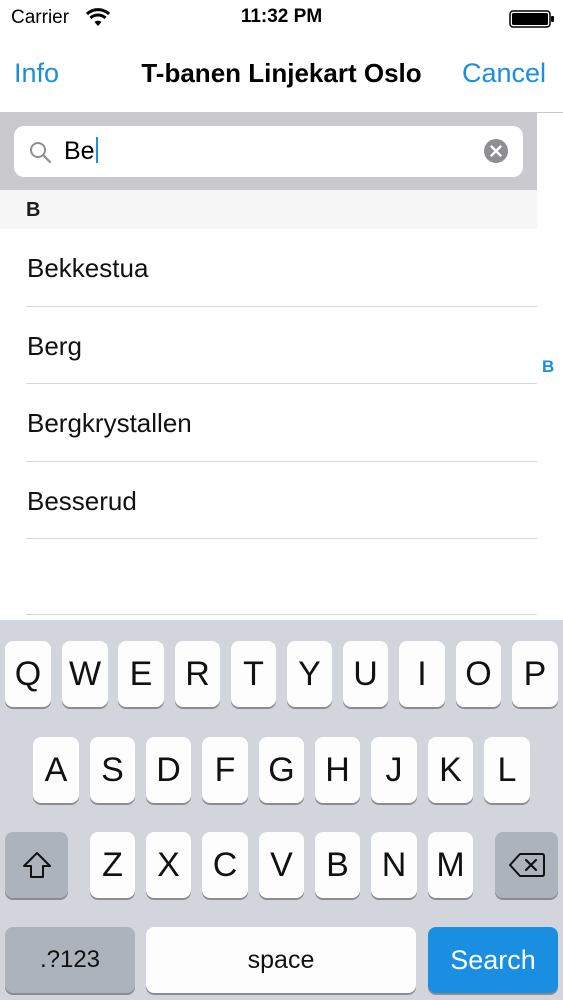 The width and height of the screenshot is (563, 1000). What do you see at coordinates (70, 960) in the screenshot?
I see `numbers-key: .?123` at bounding box center [70, 960].